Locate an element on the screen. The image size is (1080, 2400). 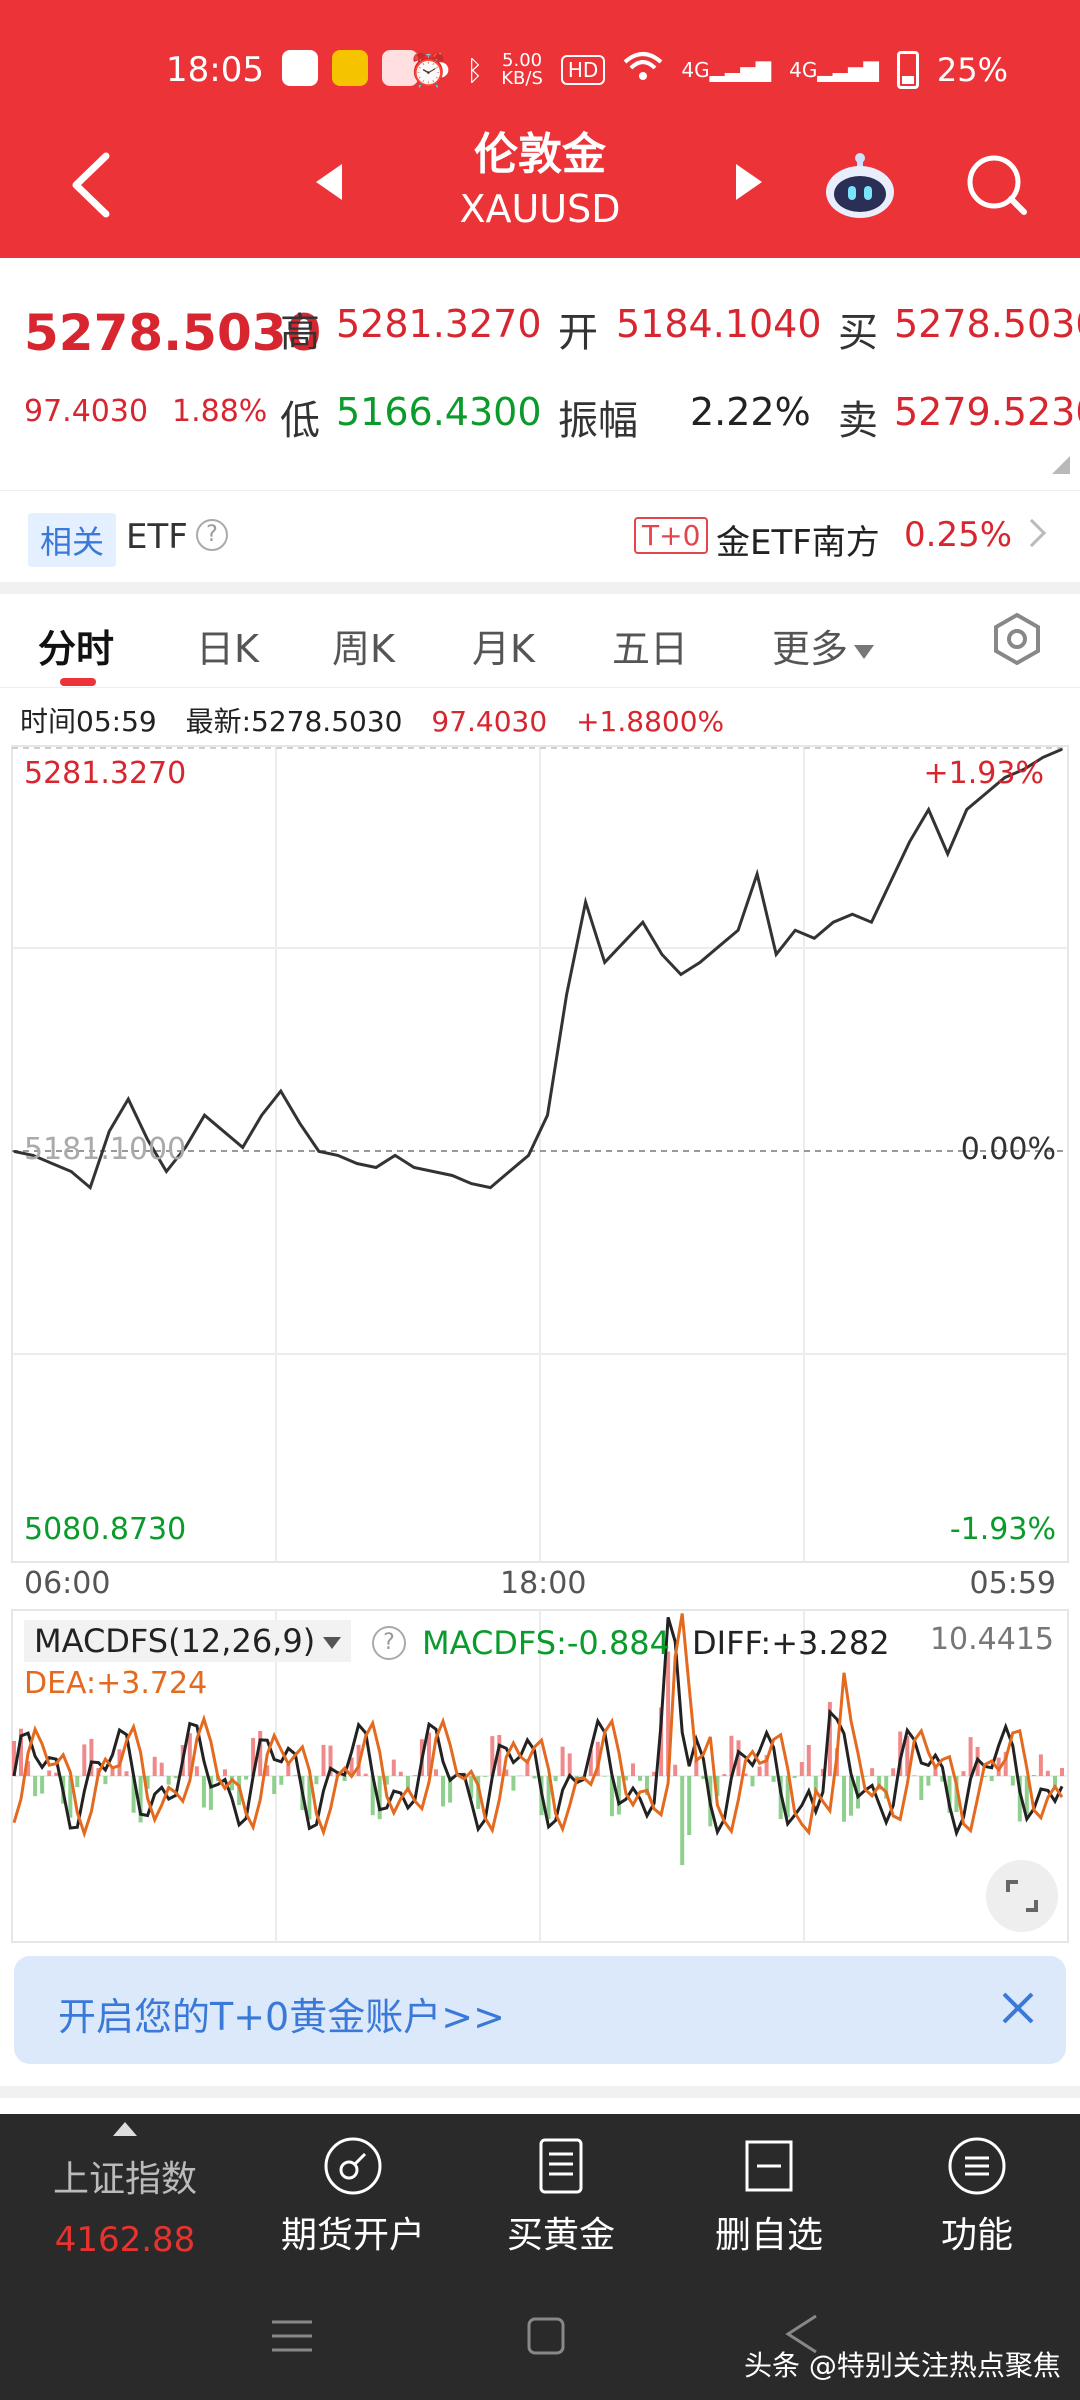
expand-icon is located at coordinates (1022, 1896).